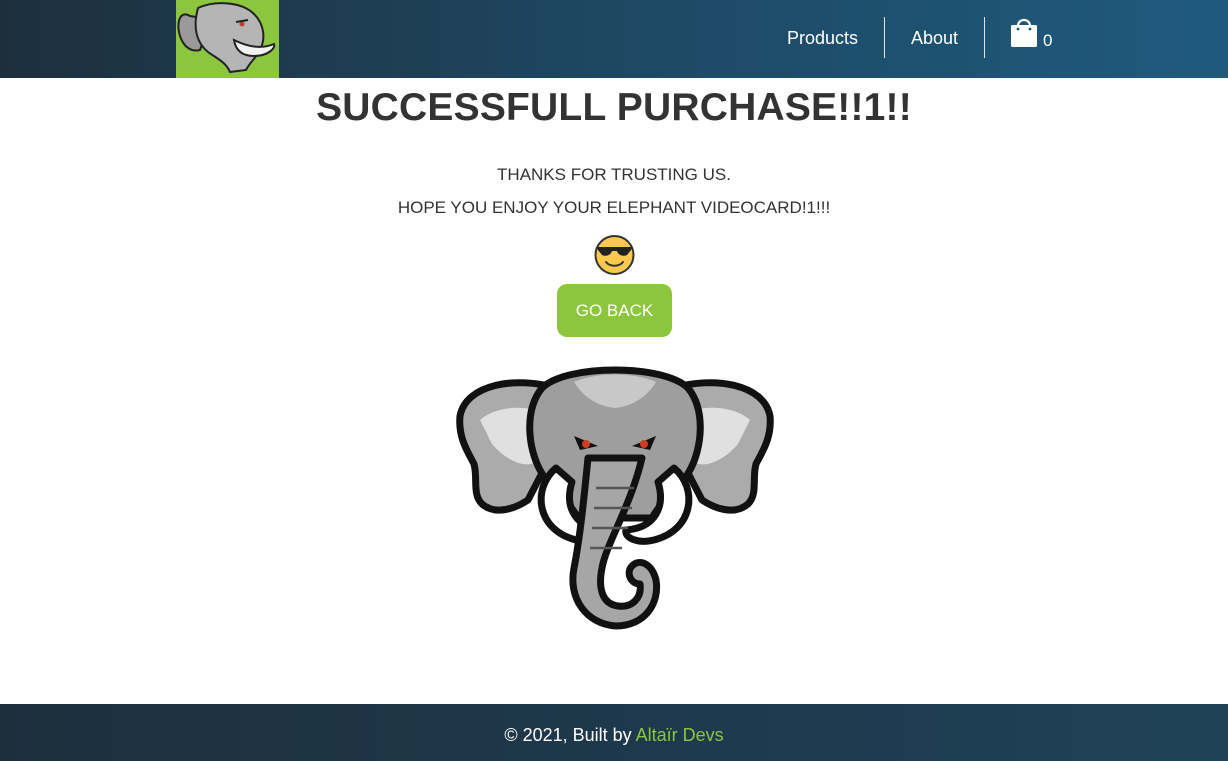 Image resolution: width=1228 pixels, height=761 pixels. What do you see at coordinates (614, 310) in the screenshot?
I see `go-back-button: GO BACK` at bounding box center [614, 310].